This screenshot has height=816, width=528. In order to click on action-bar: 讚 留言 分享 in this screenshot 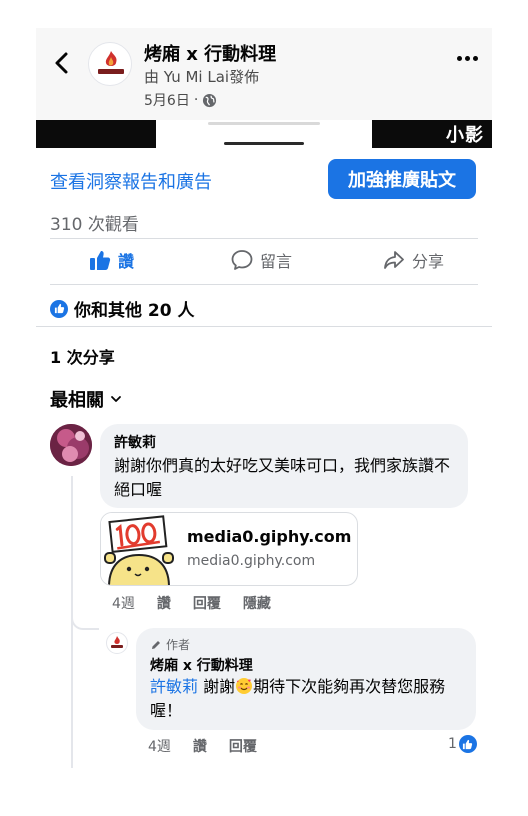, I will do `click(264, 262)`.